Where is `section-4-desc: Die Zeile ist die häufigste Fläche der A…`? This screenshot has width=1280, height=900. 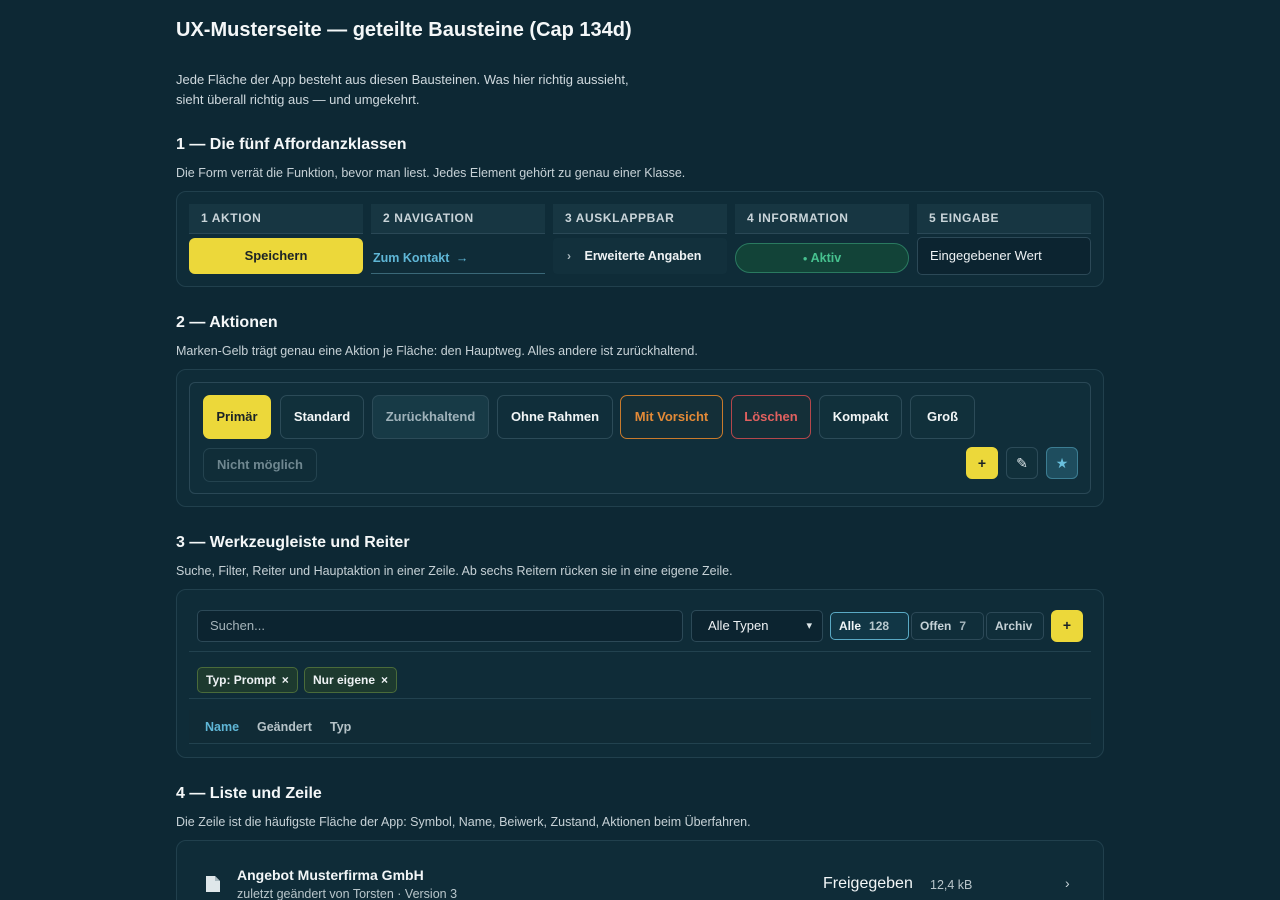
section-4-desc: Die Zeile ist die häufigste Fläche der A… is located at coordinates (463, 822).